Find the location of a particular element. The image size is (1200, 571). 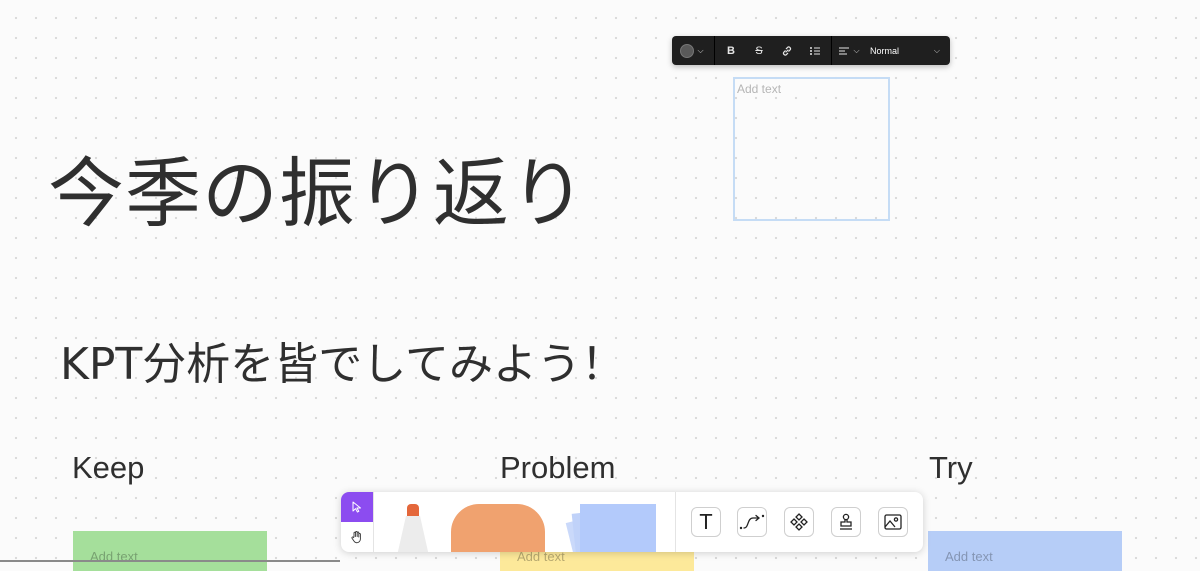

text-tool-icon: T is located at coordinates (706, 522).